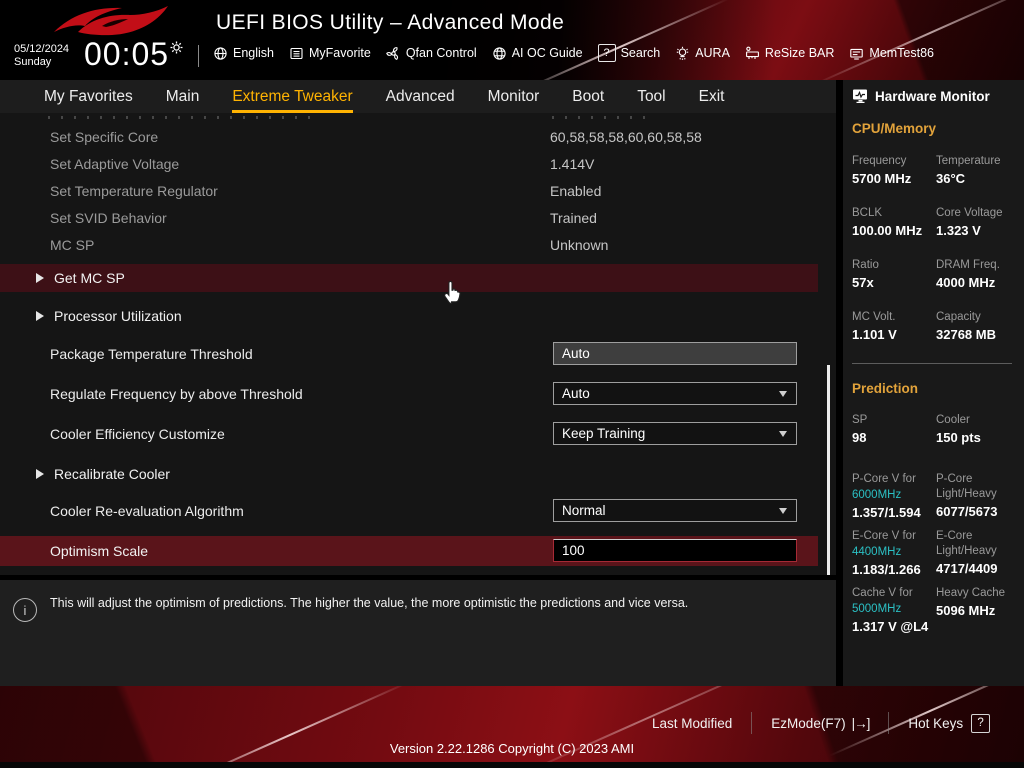  What do you see at coordinates (886, 512) in the screenshot?
I see `stat-value: 1.357/1.594` at bounding box center [886, 512].